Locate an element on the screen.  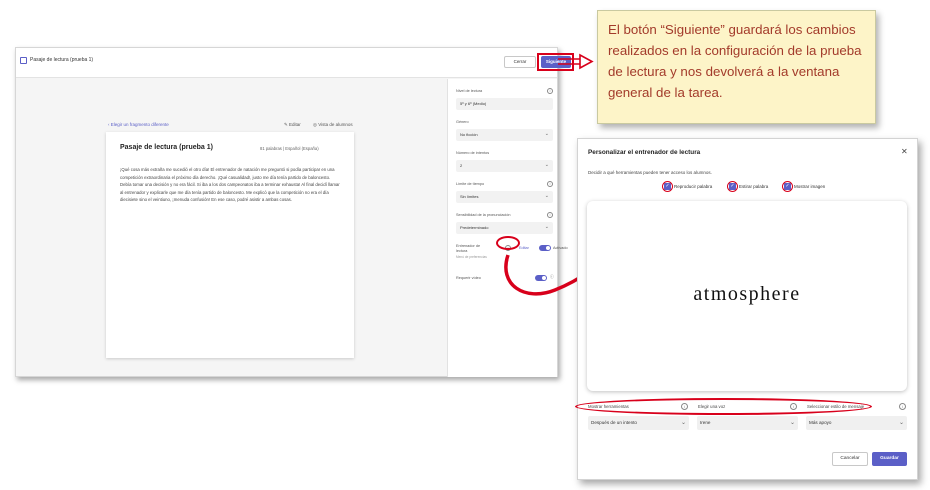
preview-word: atmosphere is located at coordinates (747, 294).